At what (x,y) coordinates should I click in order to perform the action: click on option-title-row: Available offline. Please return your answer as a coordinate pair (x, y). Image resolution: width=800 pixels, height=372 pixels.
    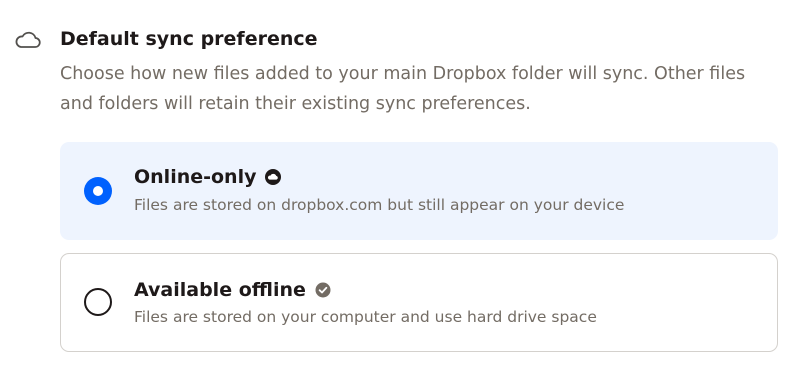
    Looking at the image, I should click on (232, 290).